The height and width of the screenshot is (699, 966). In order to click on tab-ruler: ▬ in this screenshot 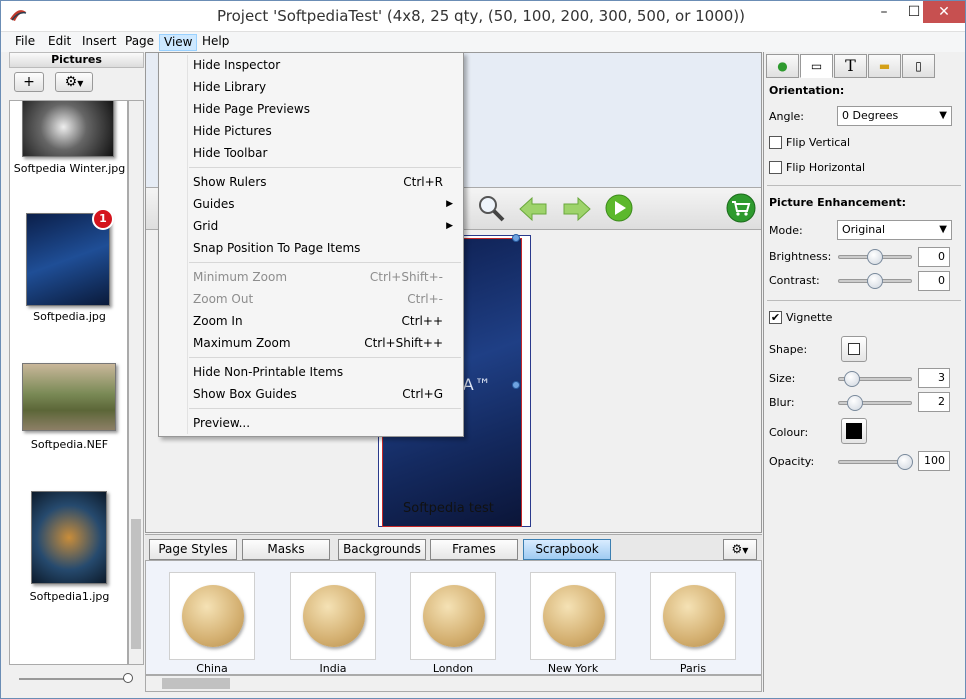, I will do `click(884, 66)`.